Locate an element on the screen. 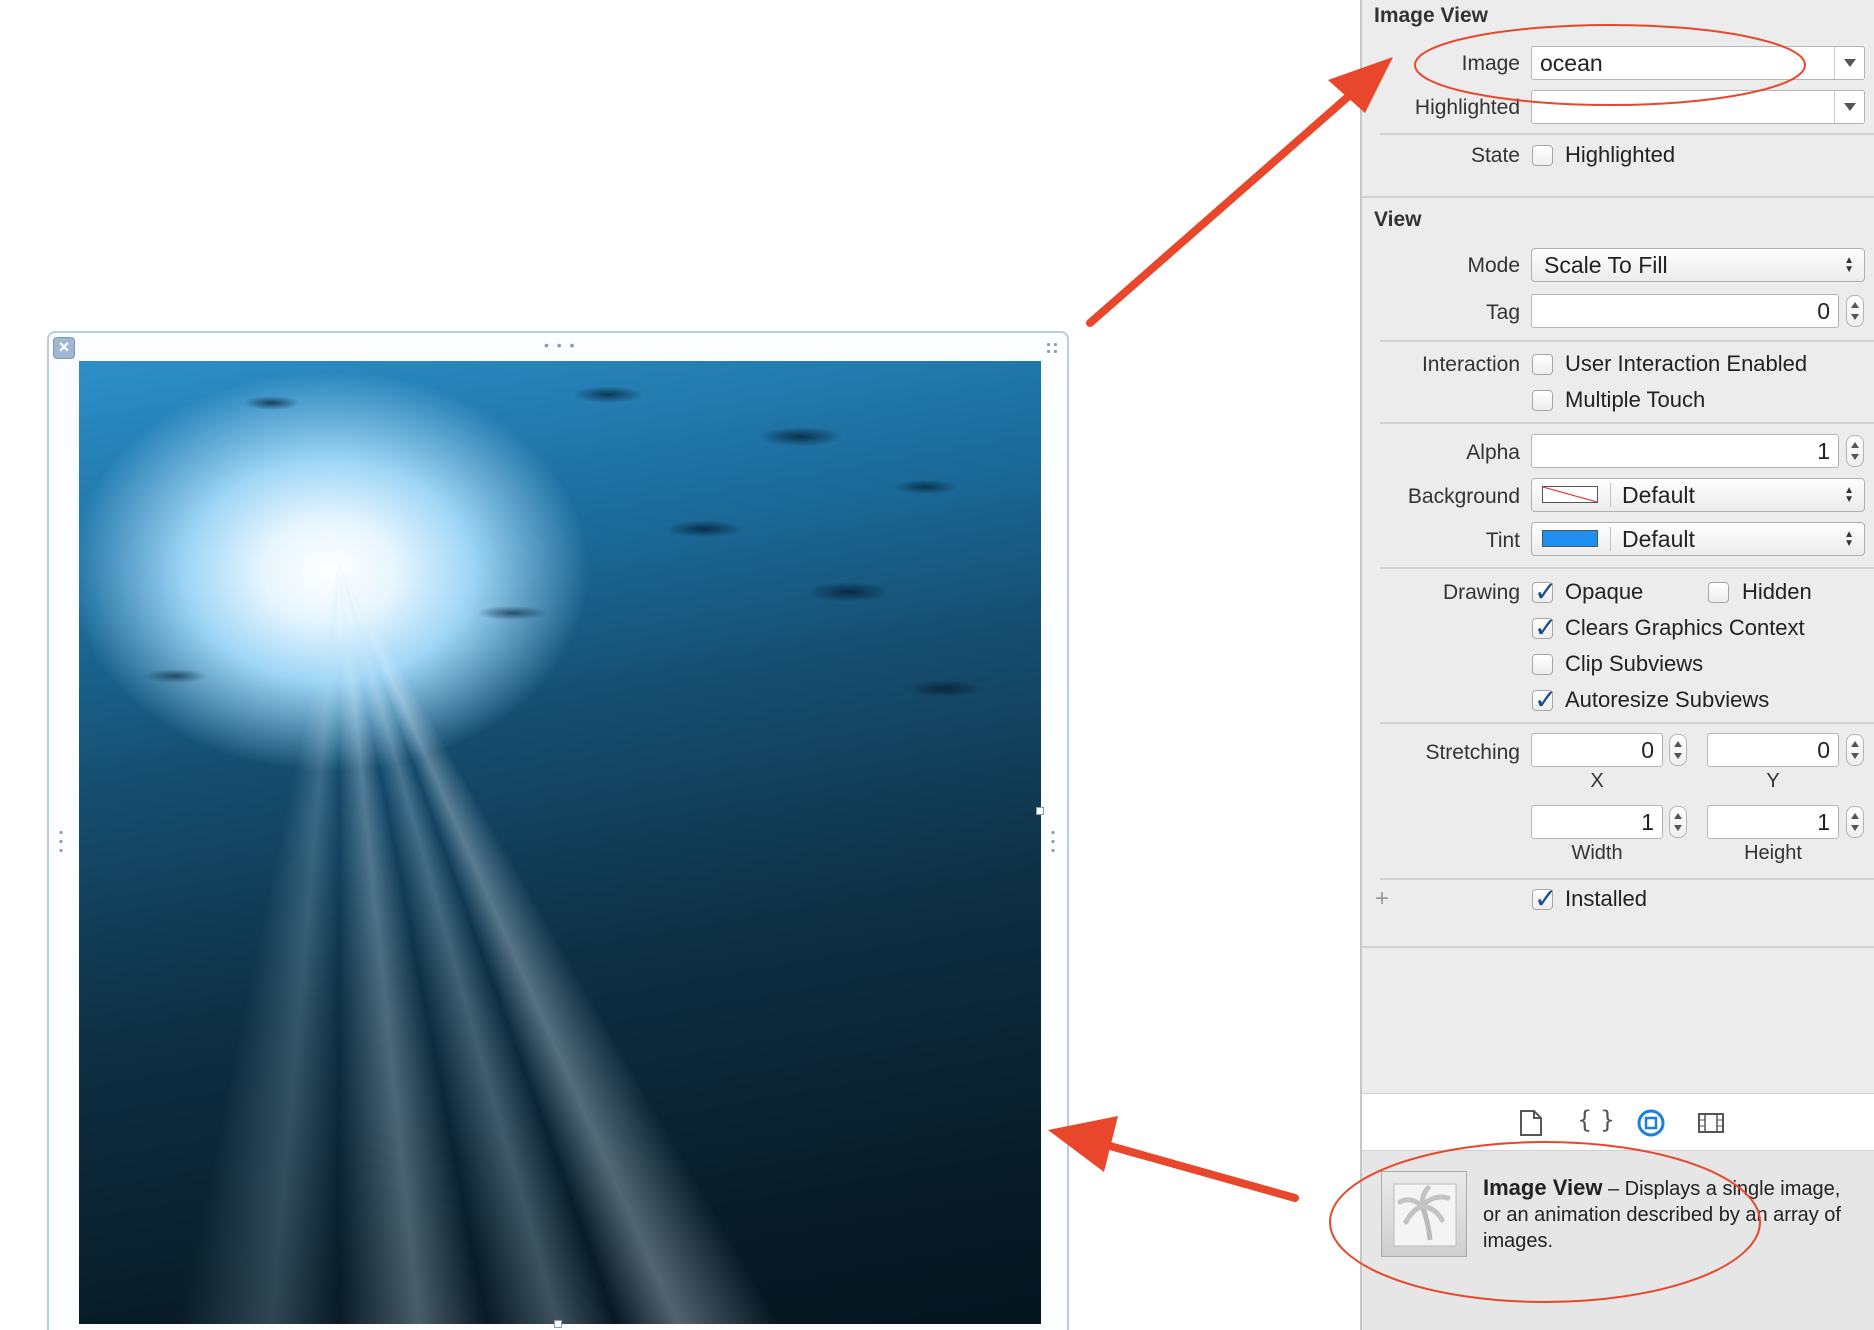 This screenshot has height=1330, width=1874. image-label: Image is located at coordinates (1490, 63).